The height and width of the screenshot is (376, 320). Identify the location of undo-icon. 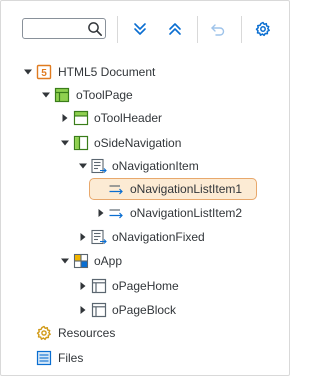
(218, 30).